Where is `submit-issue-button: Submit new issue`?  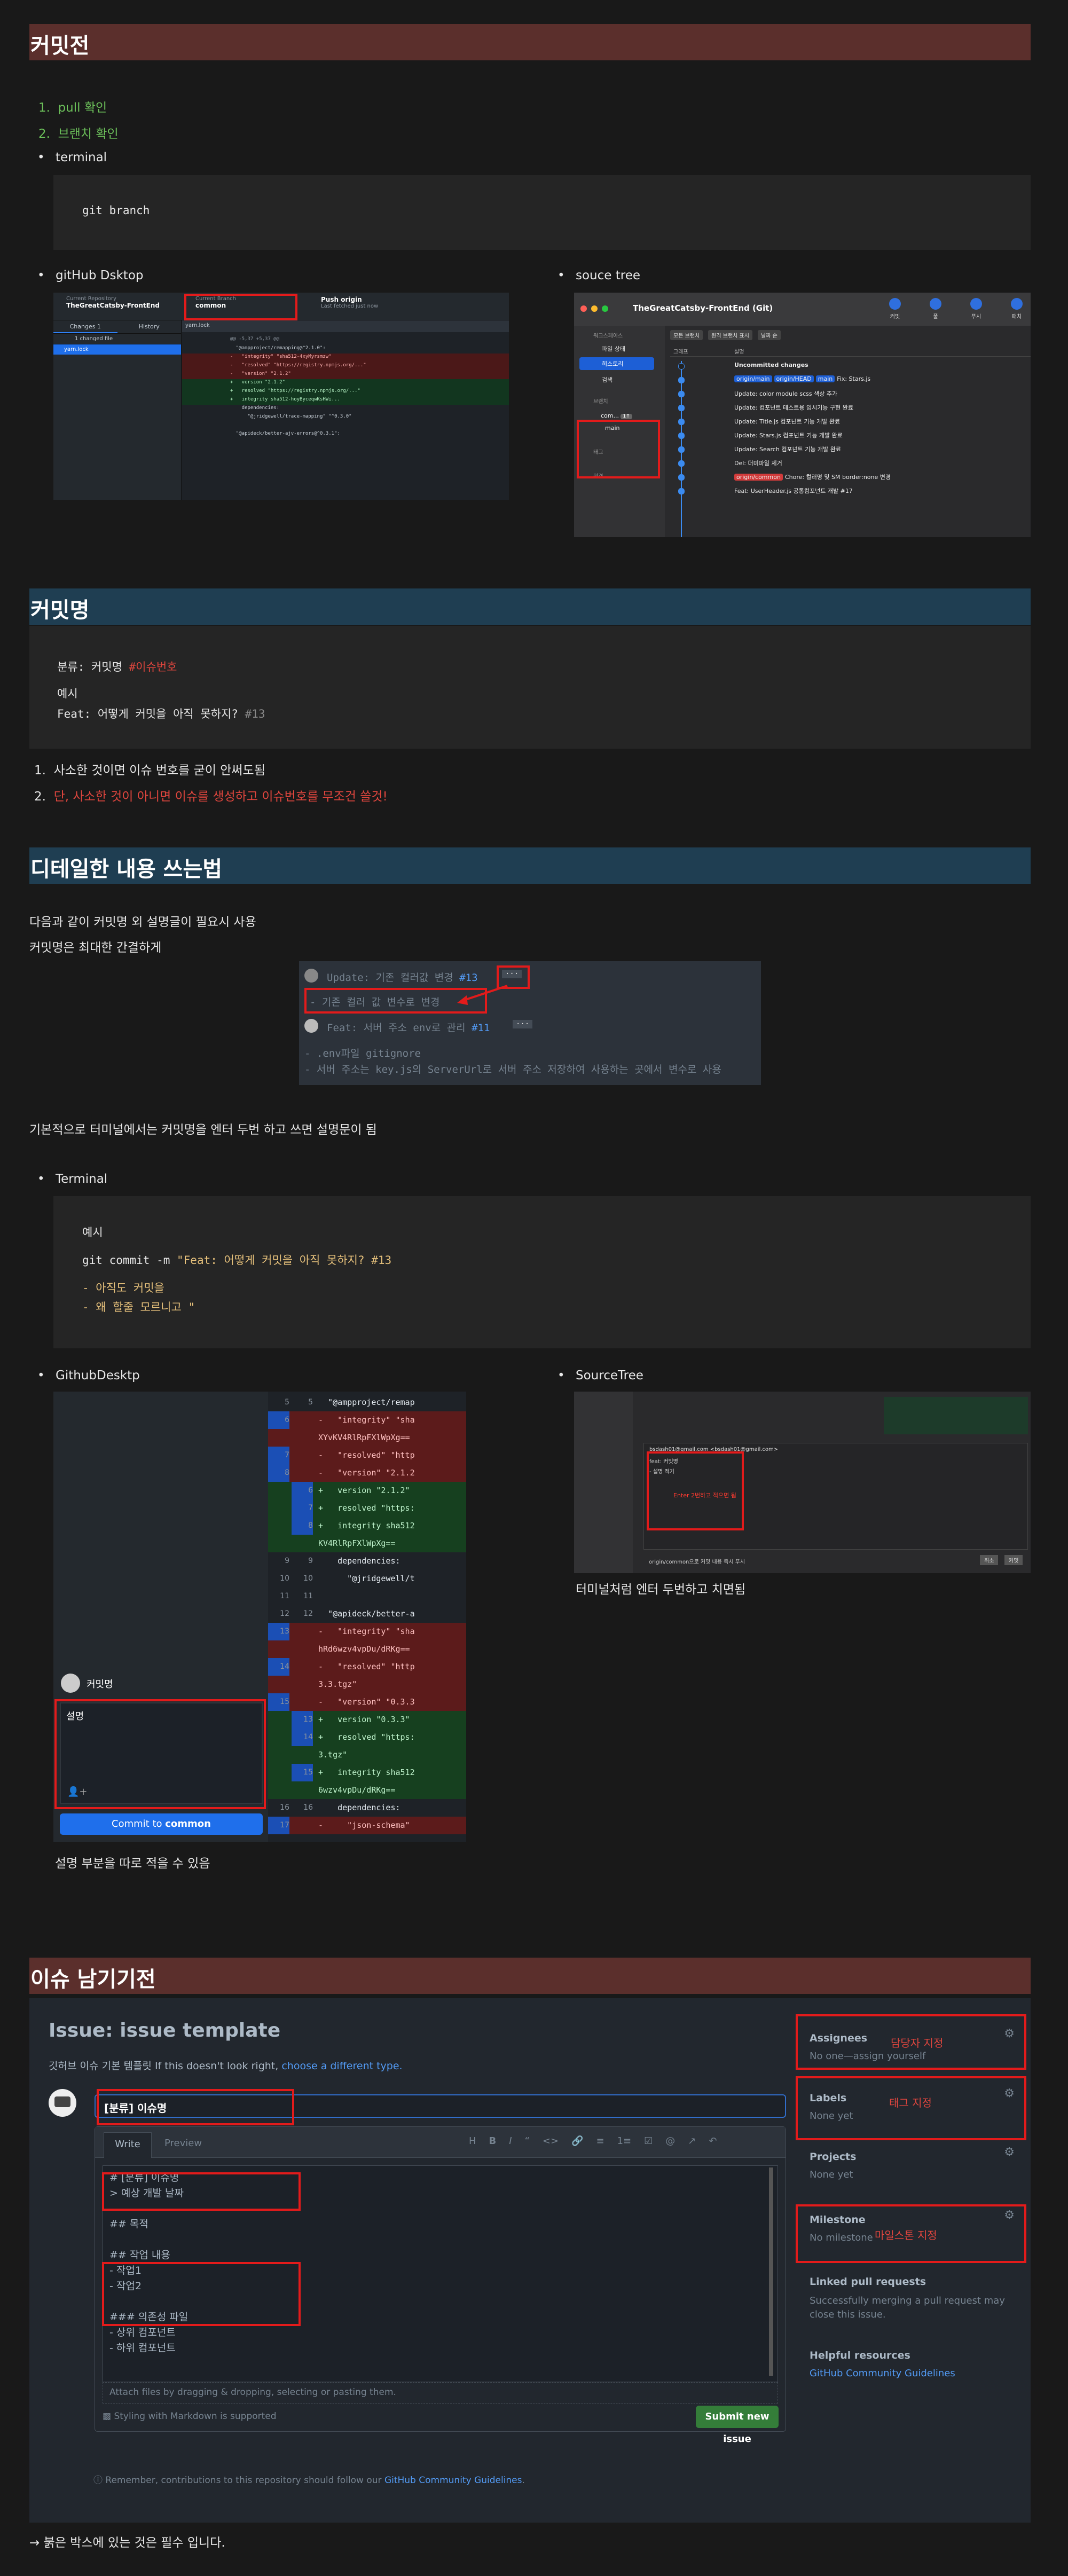
submit-issue-button: Submit new issue is located at coordinates (737, 2425).